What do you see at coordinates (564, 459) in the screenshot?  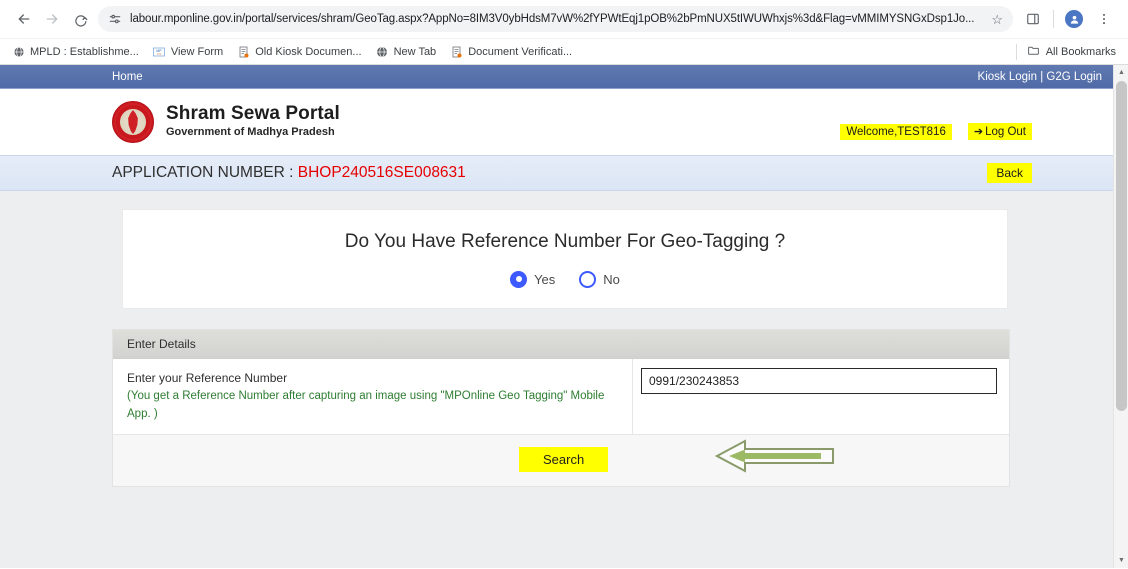 I see `search-button: Search` at bounding box center [564, 459].